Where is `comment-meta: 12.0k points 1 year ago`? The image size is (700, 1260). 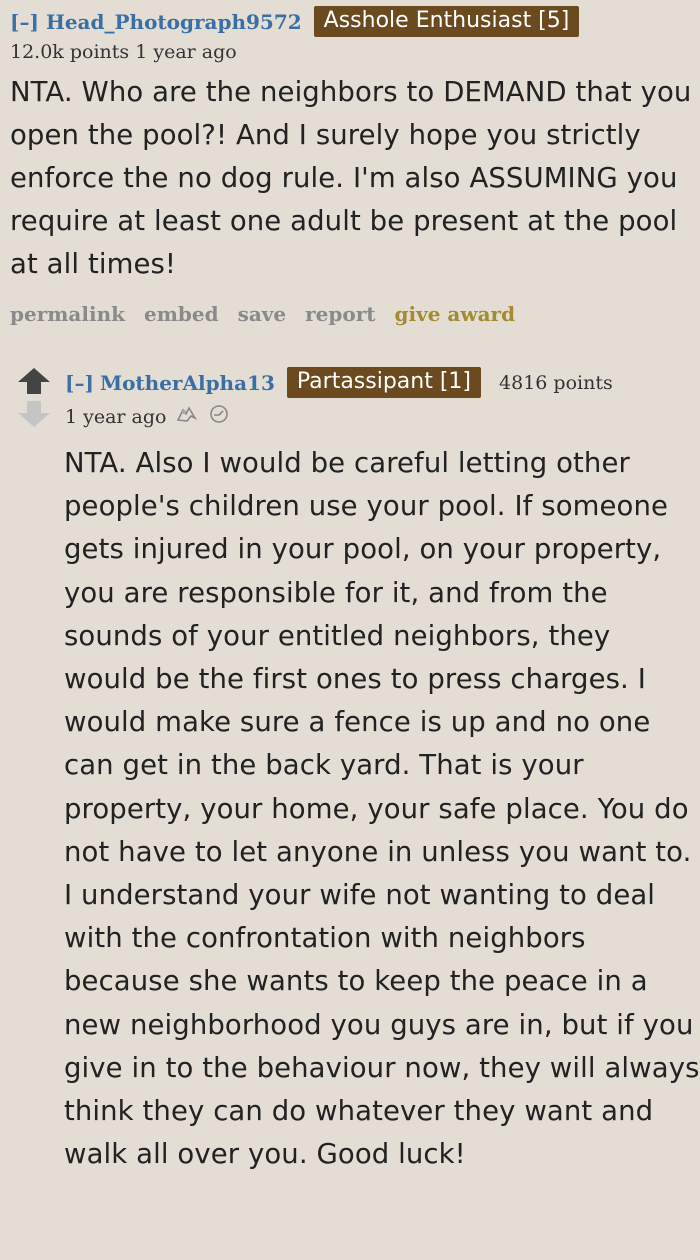
comment-meta: 12.0k points 1 year ago is located at coordinates (352, 52).